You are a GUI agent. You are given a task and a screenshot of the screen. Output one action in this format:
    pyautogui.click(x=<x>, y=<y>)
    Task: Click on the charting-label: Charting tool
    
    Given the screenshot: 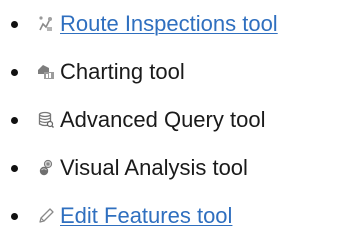 What is the action you would take?
    pyautogui.click(x=122, y=71)
    